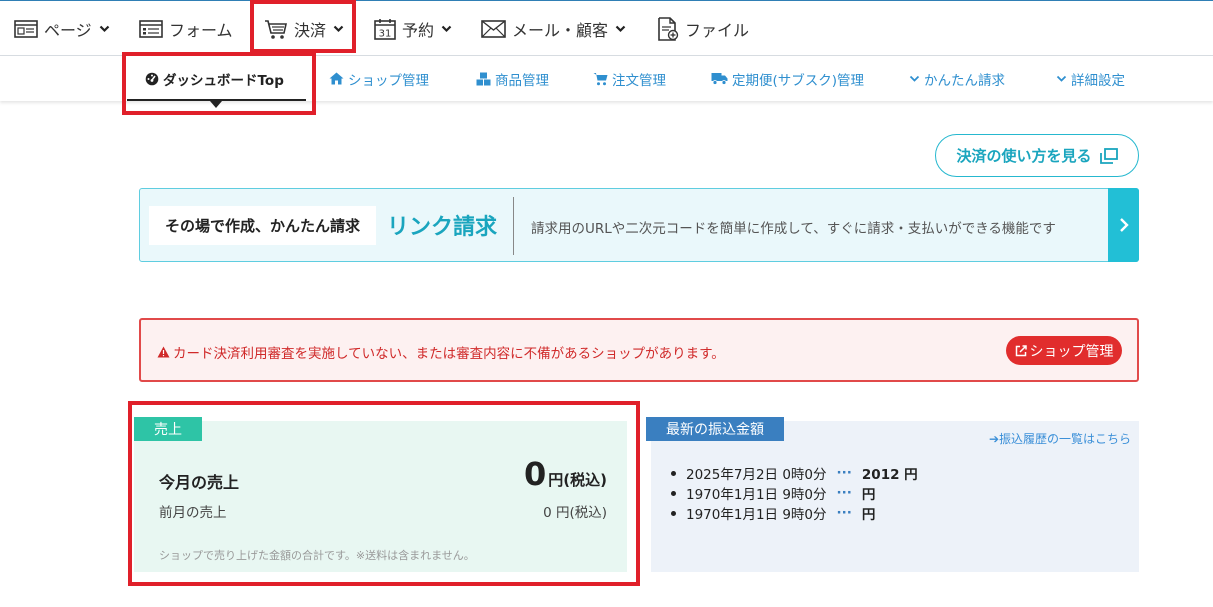  Describe the element at coordinates (193, 513) in the screenshot. I see `last-month-sales-label: 前月の売上` at that location.